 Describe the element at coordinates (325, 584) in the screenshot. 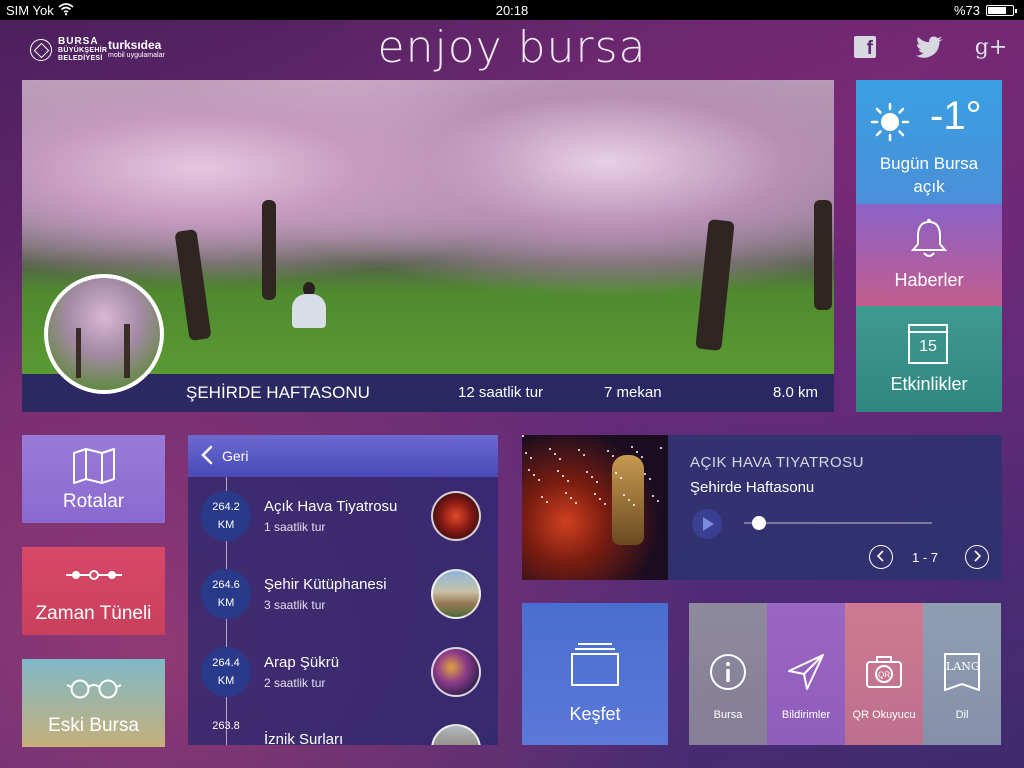

I see `route-name: Şehir Kütüphanesi` at that location.